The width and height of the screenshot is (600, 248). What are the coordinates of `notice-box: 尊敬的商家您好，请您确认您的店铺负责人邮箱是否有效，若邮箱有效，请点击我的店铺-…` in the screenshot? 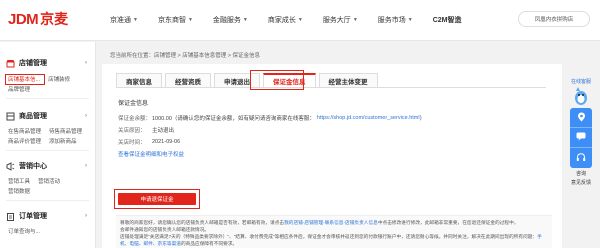 It's located at (334, 231).